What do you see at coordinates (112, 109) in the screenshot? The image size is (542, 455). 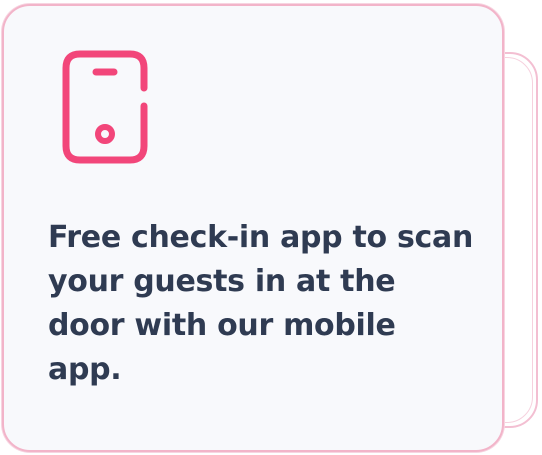 I see `mobile-phone-icon` at bounding box center [112, 109].